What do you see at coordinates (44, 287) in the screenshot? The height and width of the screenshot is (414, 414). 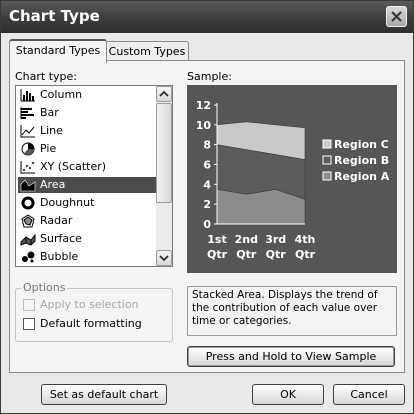 I see `options-legend: Options` at bounding box center [44, 287].